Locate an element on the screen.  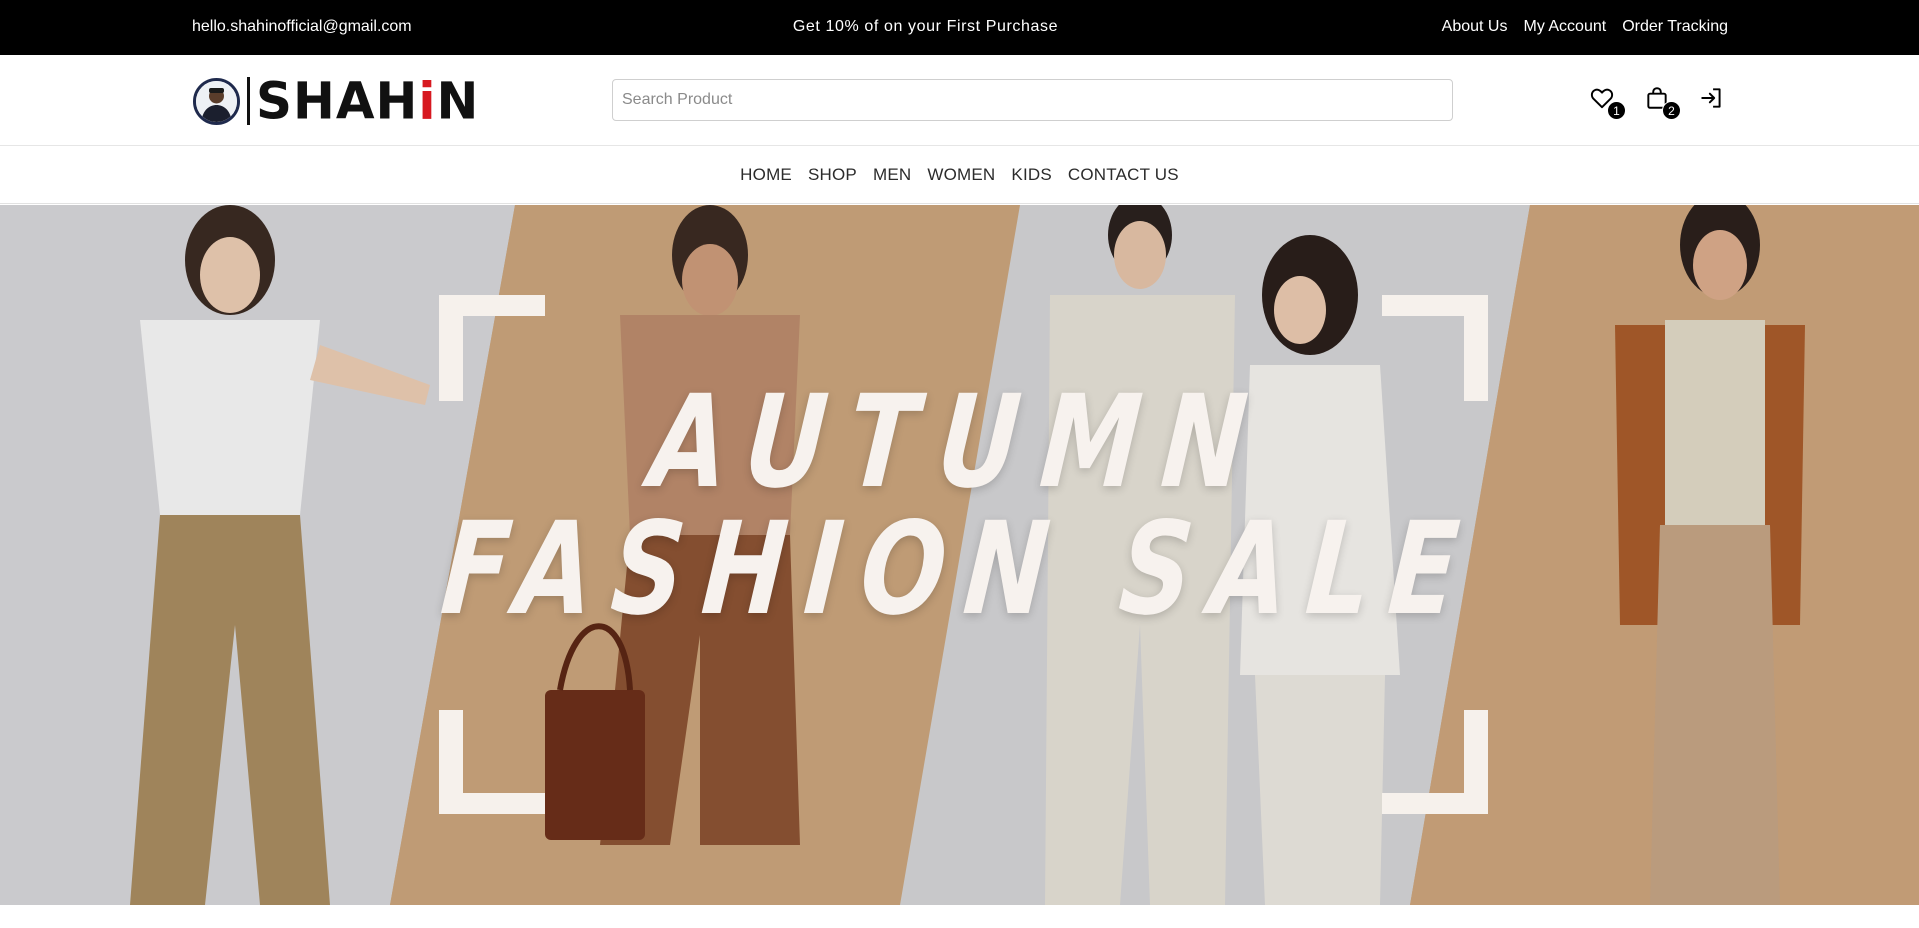
login-button is located at coordinates (1712, 98).